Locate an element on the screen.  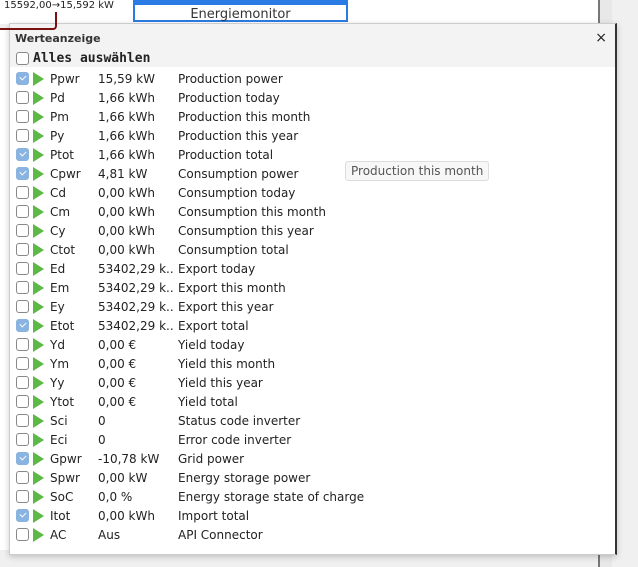
value-reading: 0 is located at coordinates (102, 420).